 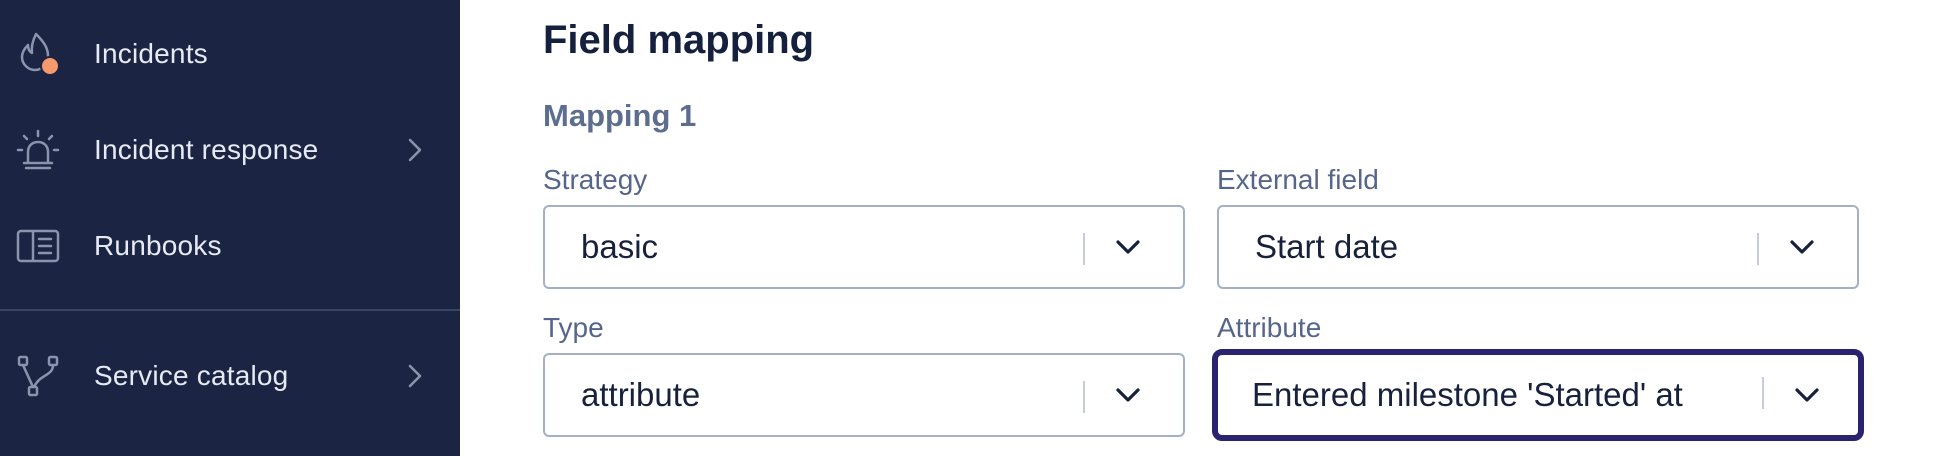 I want to click on external-field-select: Start date, so click(x=1538, y=247).